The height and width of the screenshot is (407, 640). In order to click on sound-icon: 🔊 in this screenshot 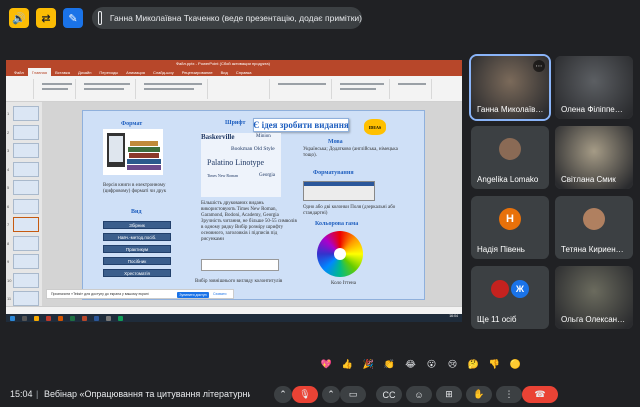, I will do `click(19, 18)`.